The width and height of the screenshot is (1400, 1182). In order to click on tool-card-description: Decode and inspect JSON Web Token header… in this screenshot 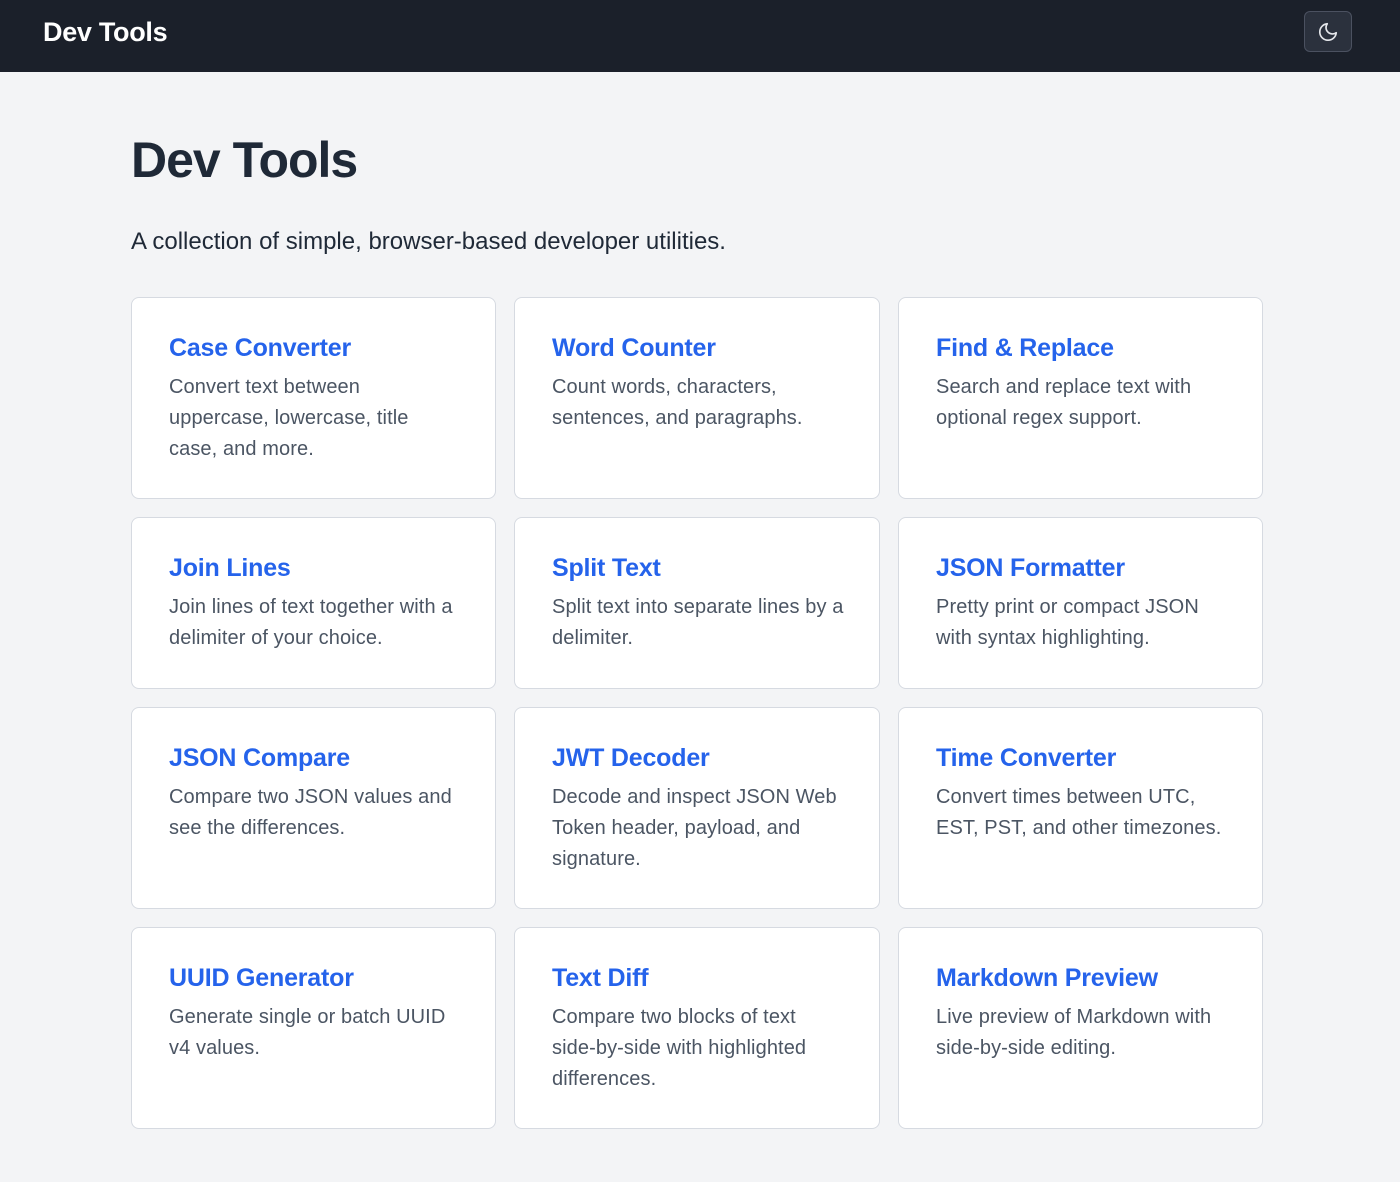, I will do `click(694, 828)`.